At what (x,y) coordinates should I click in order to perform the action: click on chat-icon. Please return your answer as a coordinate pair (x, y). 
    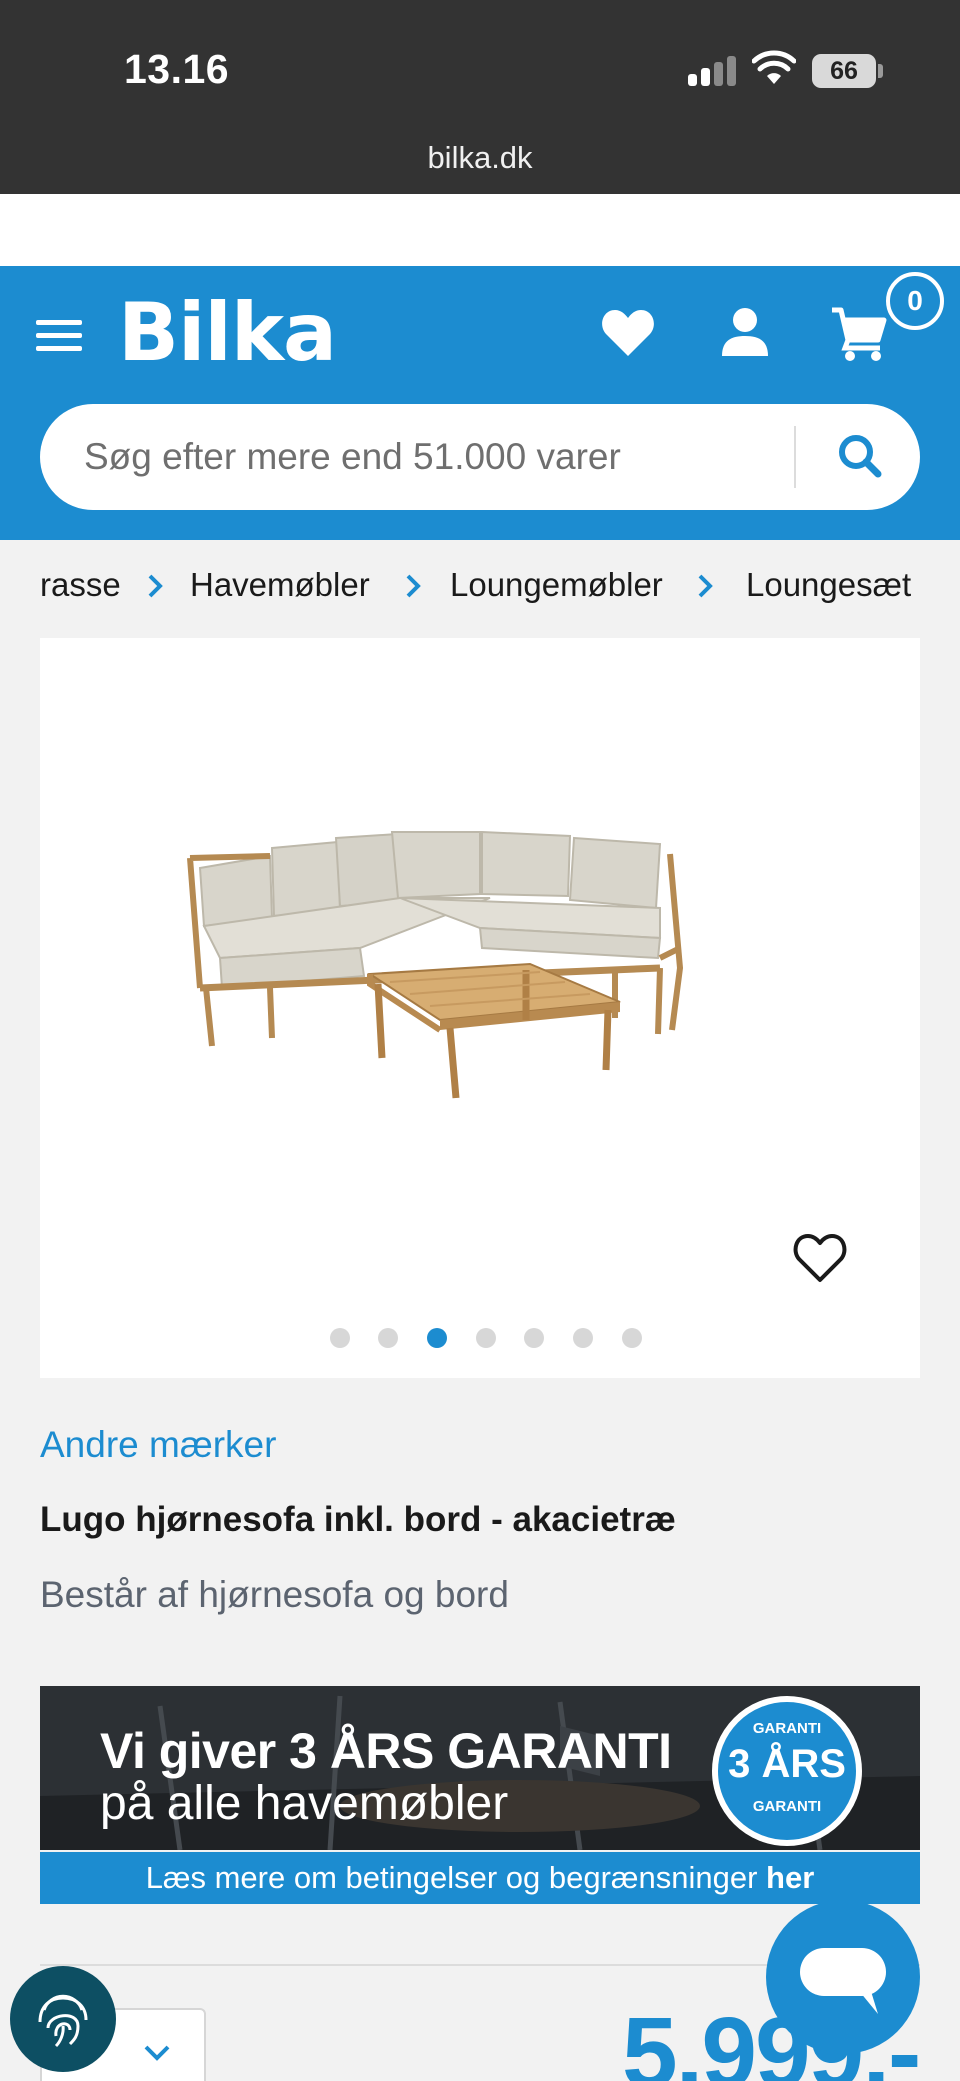
    Looking at the image, I should click on (843, 1981).